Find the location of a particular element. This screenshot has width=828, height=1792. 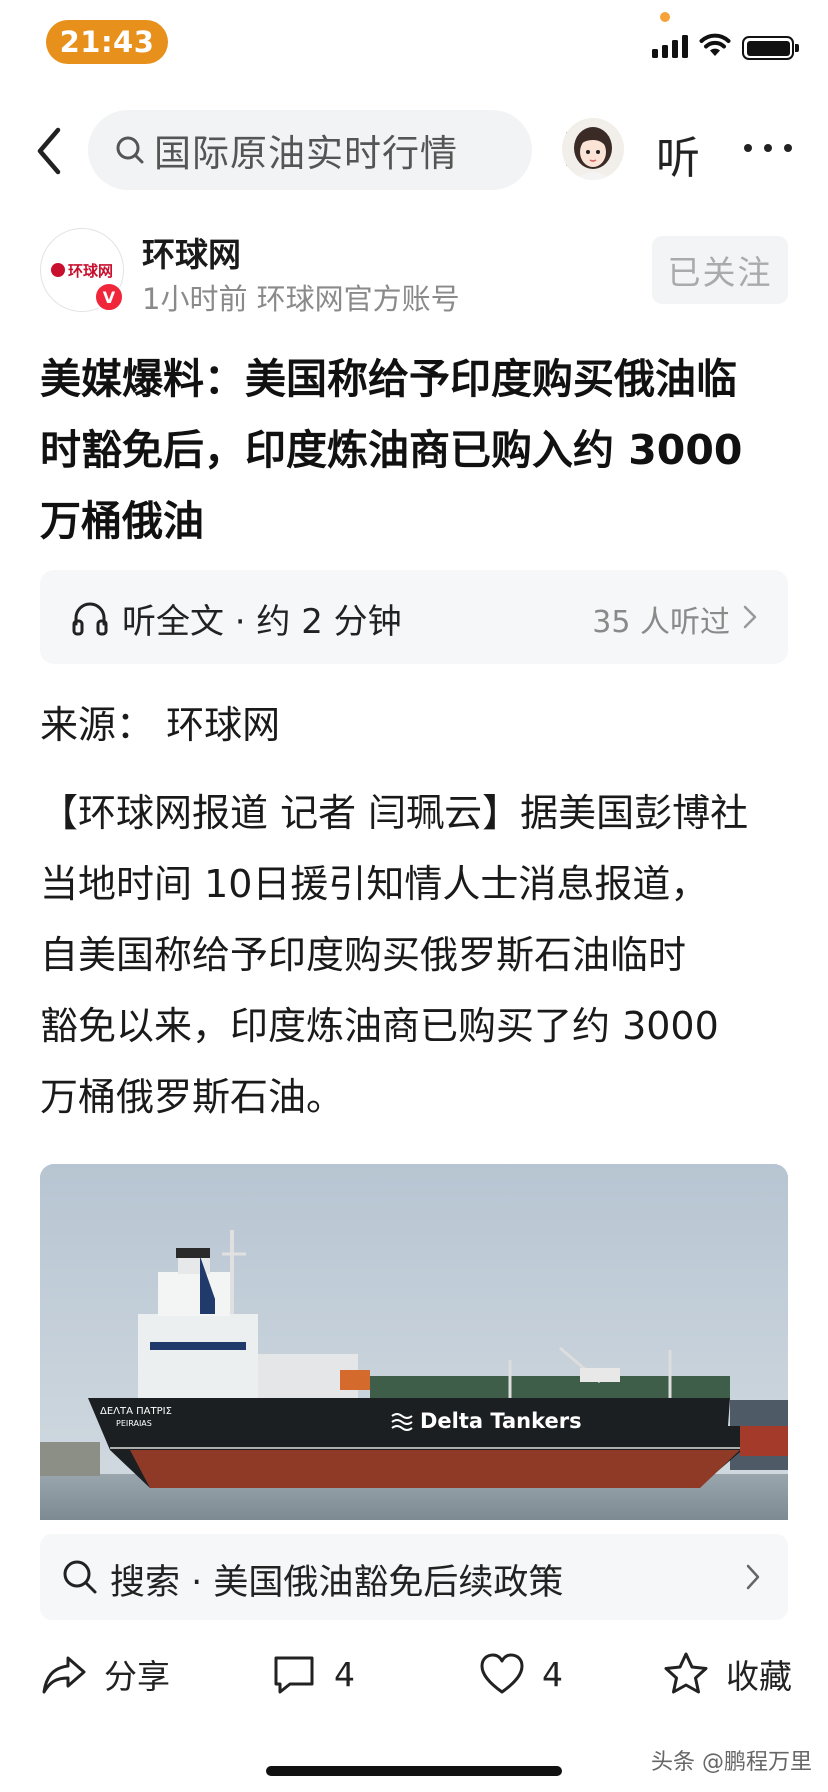

back-icon is located at coordinates (50, 151).